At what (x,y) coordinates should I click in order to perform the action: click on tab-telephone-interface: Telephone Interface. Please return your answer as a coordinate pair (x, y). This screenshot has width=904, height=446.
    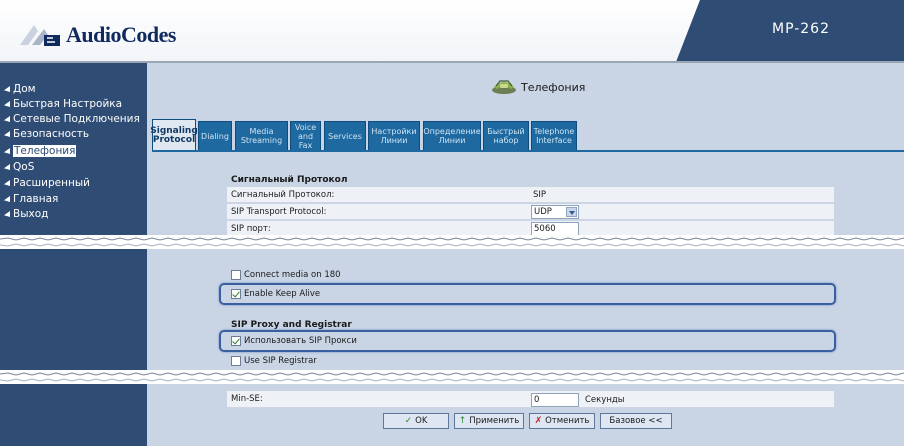
    Looking at the image, I should click on (554, 136).